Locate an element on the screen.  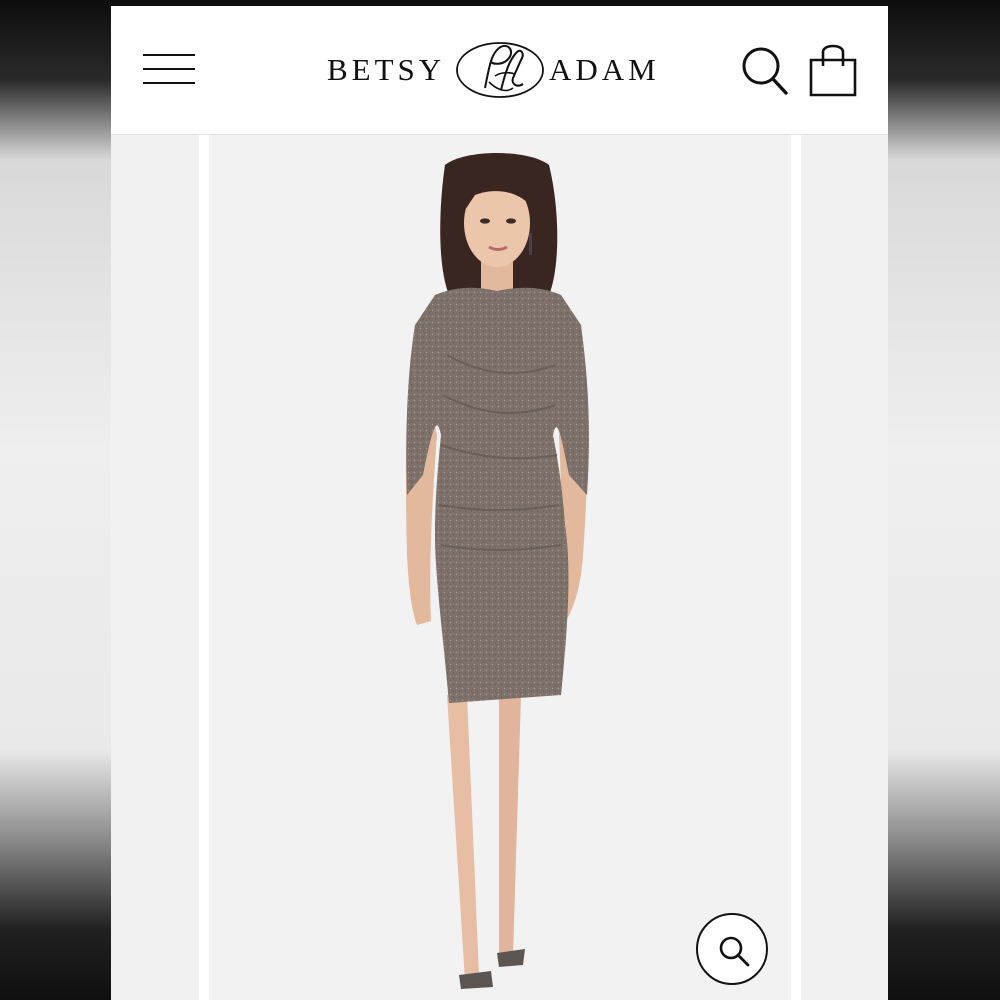
site-header: BETSY ADAM is located at coordinates (499, 70).